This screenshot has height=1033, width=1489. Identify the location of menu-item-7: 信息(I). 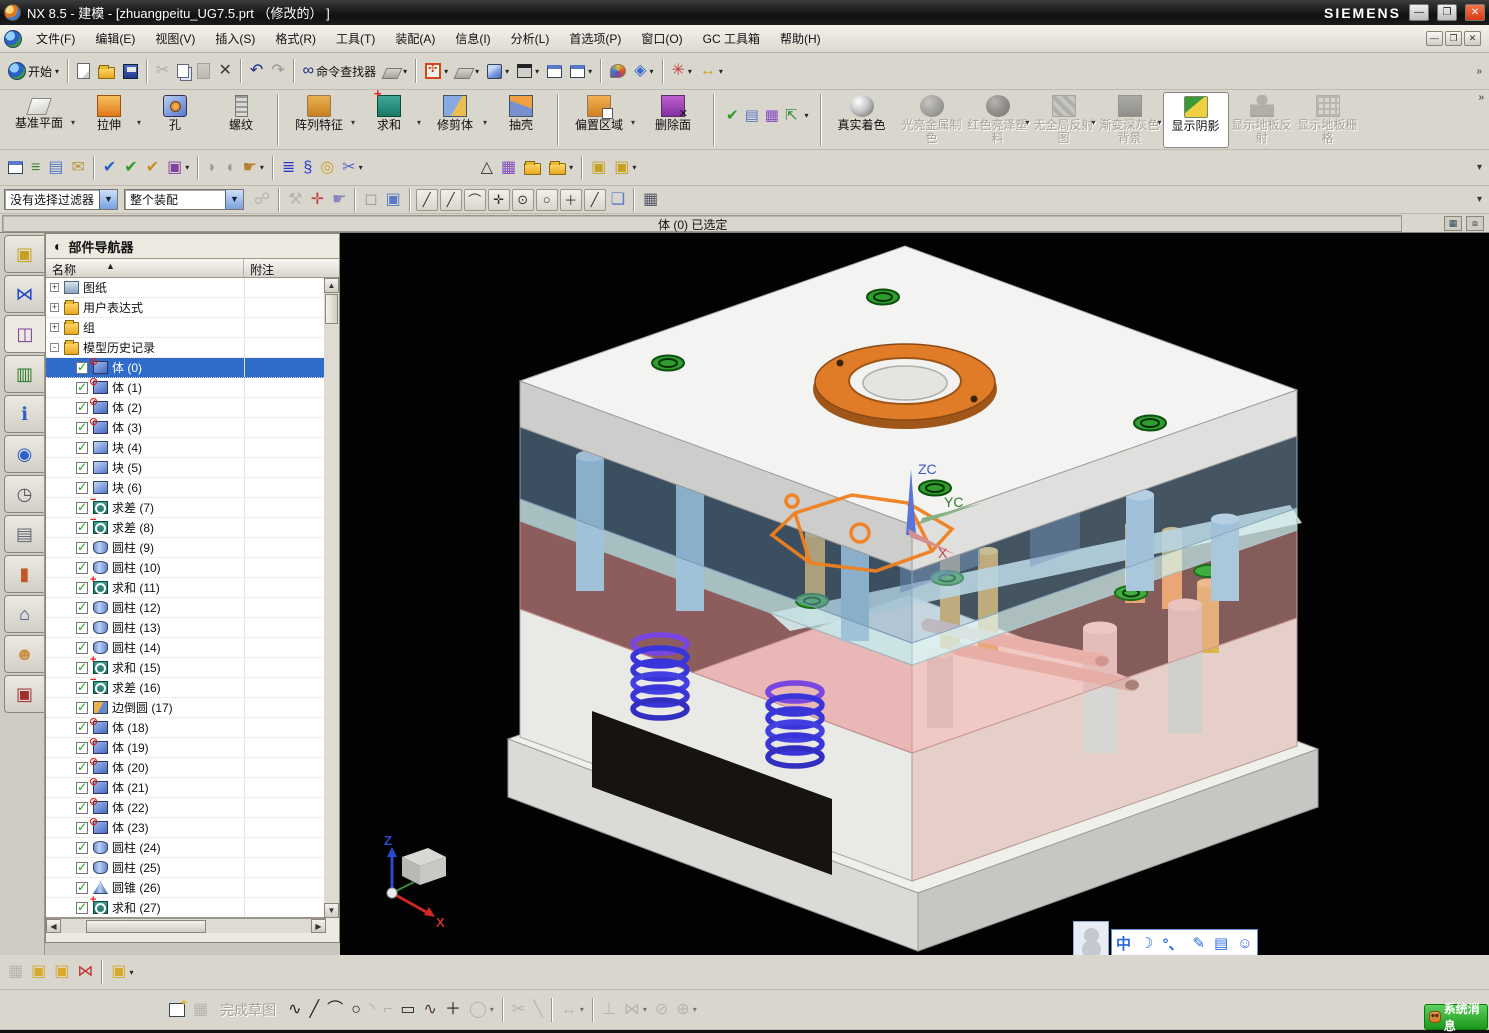
(472, 39).